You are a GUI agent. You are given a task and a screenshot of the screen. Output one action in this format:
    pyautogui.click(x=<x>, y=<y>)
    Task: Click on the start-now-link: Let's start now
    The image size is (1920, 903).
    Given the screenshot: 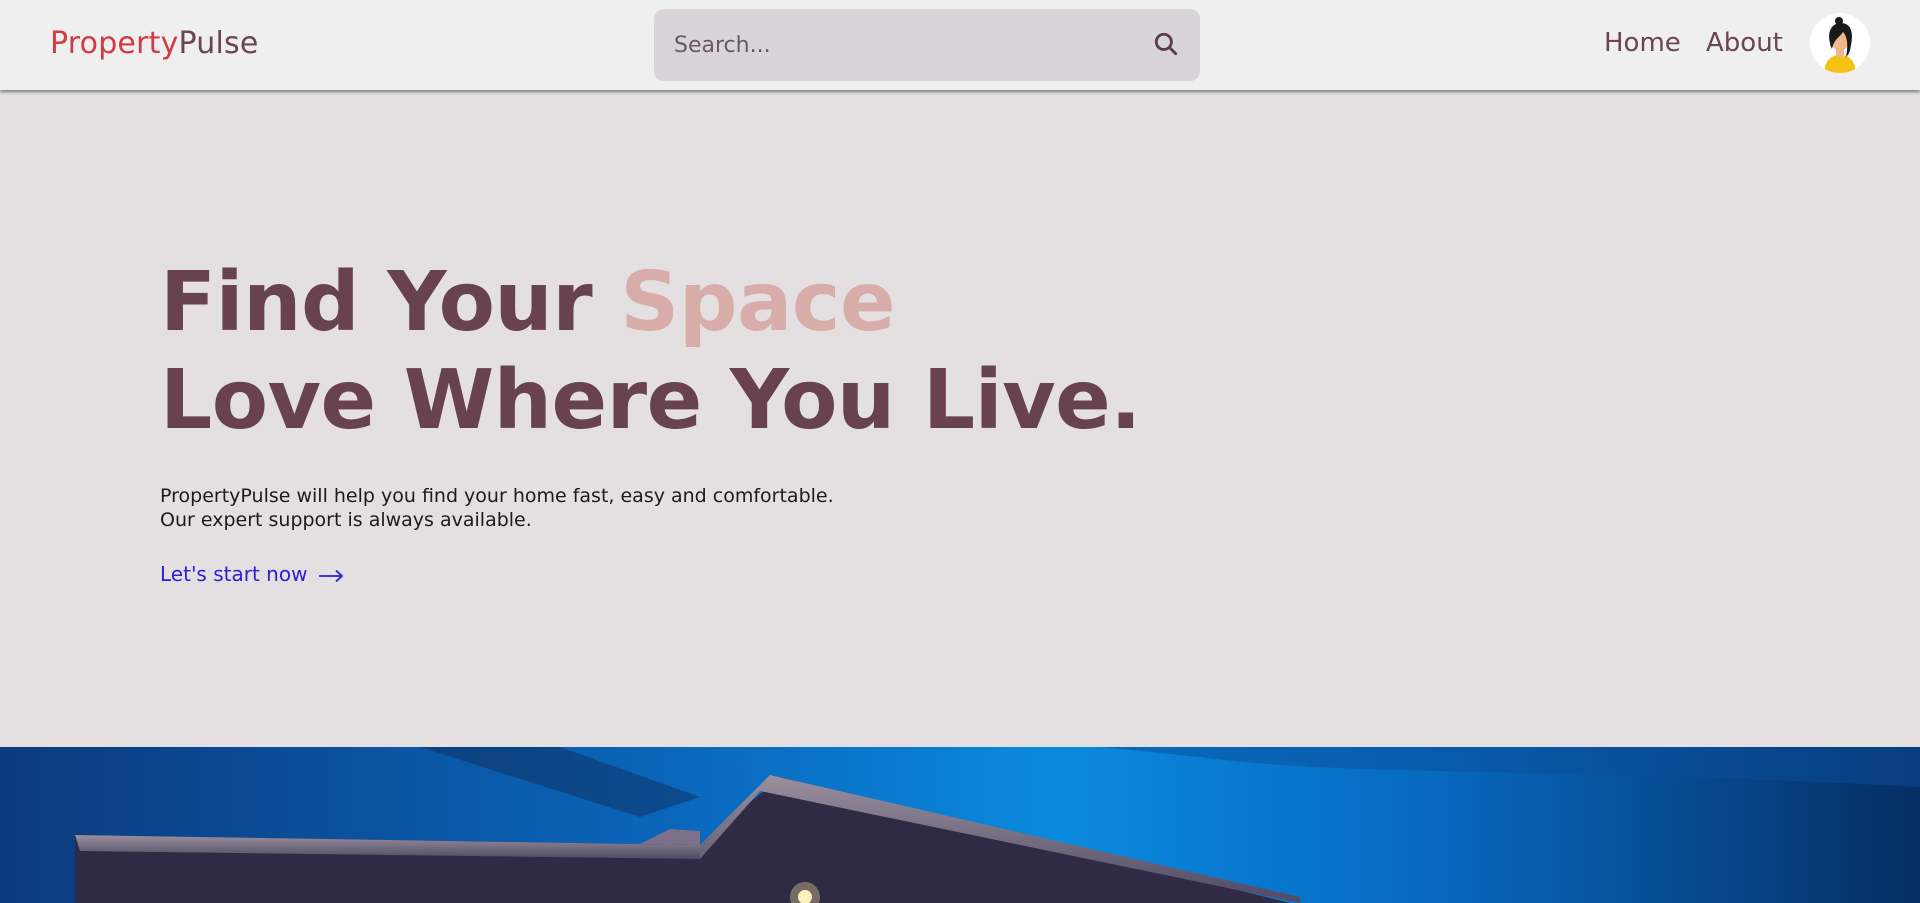 What is the action you would take?
    pyautogui.click(x=252, y=574)
    